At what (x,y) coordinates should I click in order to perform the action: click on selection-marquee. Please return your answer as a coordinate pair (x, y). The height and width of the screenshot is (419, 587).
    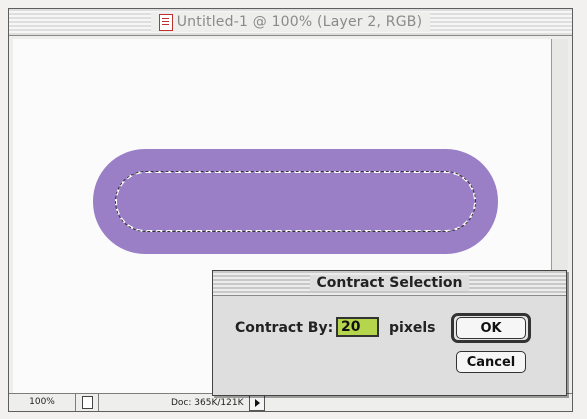
    Looking at the image, I should click on (295, 201).